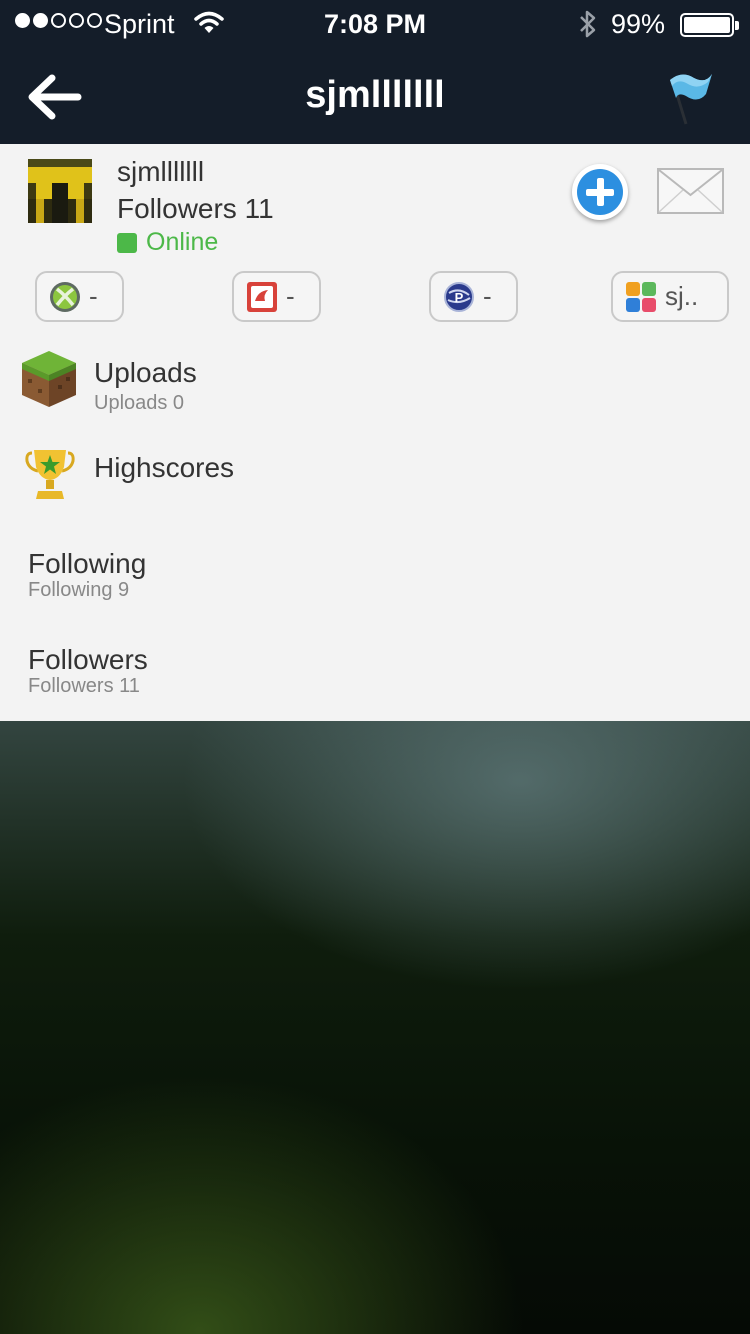 The width and height of the screenshot is (750, 1334). I want to click on game-center-tag-chip: -, so click(276, 296).